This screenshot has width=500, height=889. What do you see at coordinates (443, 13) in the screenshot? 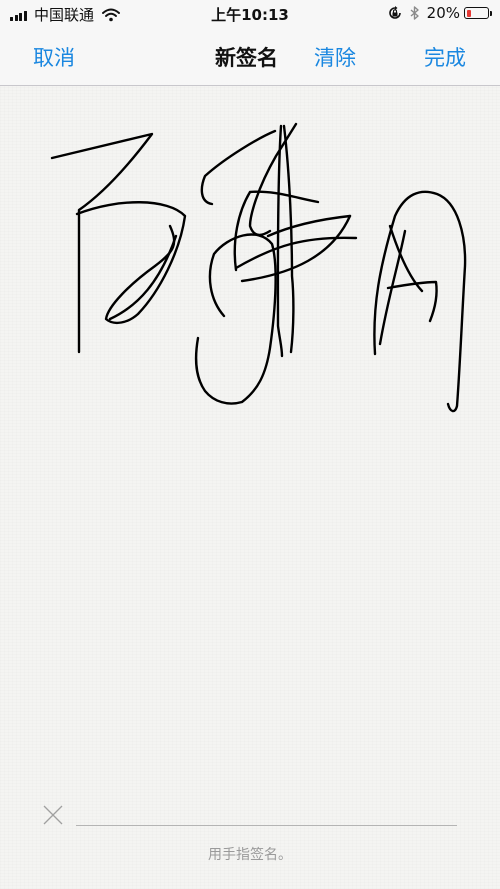
I see `battery-percent: 20%` at bounding box center [443, 13].